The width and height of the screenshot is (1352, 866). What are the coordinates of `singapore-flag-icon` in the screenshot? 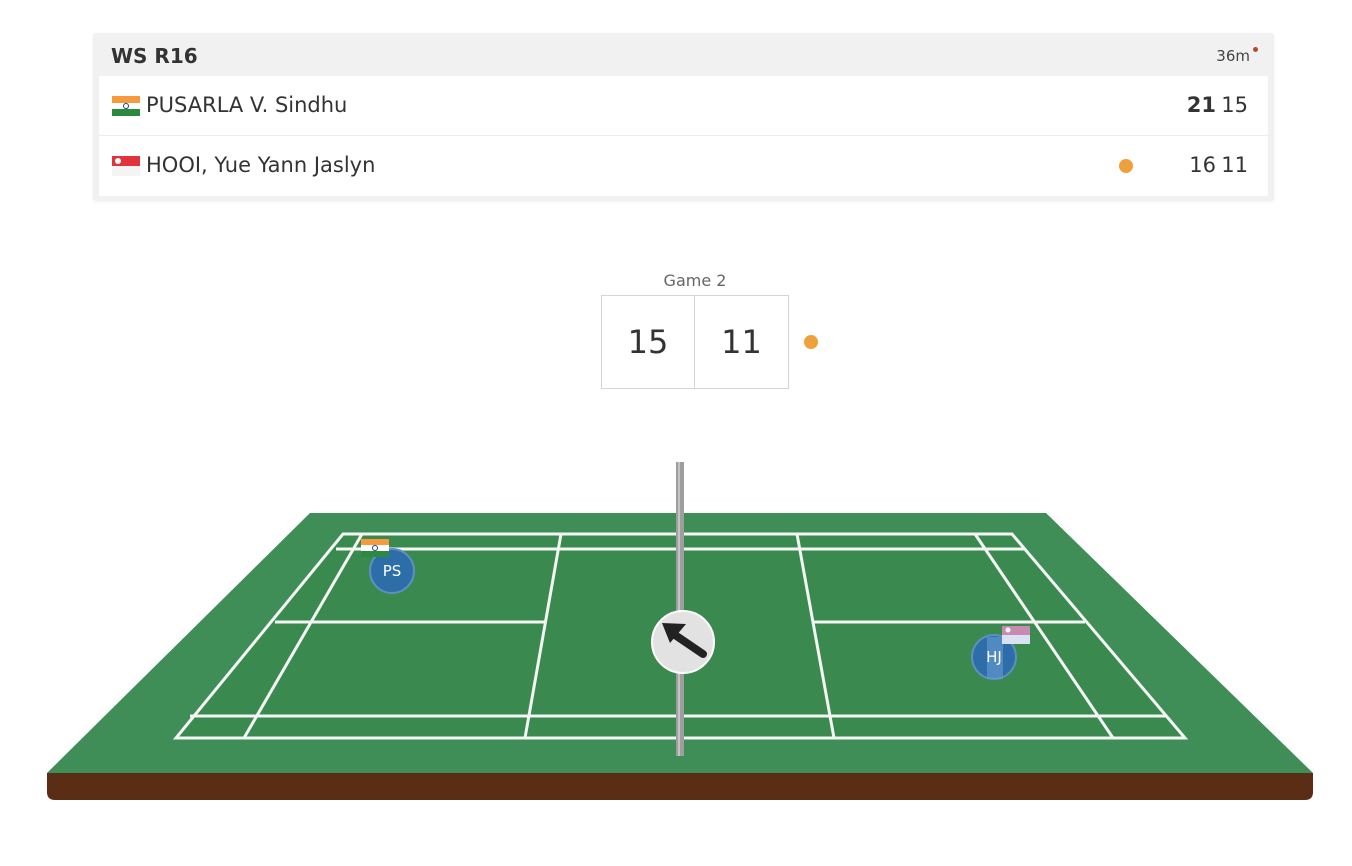 It's located at (1016, 635).